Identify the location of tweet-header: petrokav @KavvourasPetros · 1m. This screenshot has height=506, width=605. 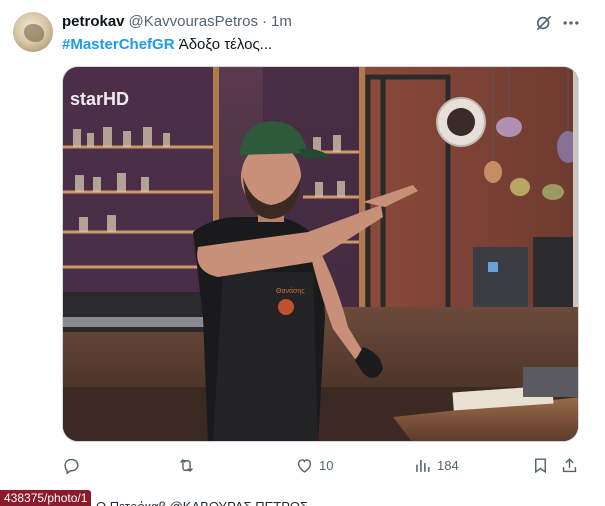
(177, 23).